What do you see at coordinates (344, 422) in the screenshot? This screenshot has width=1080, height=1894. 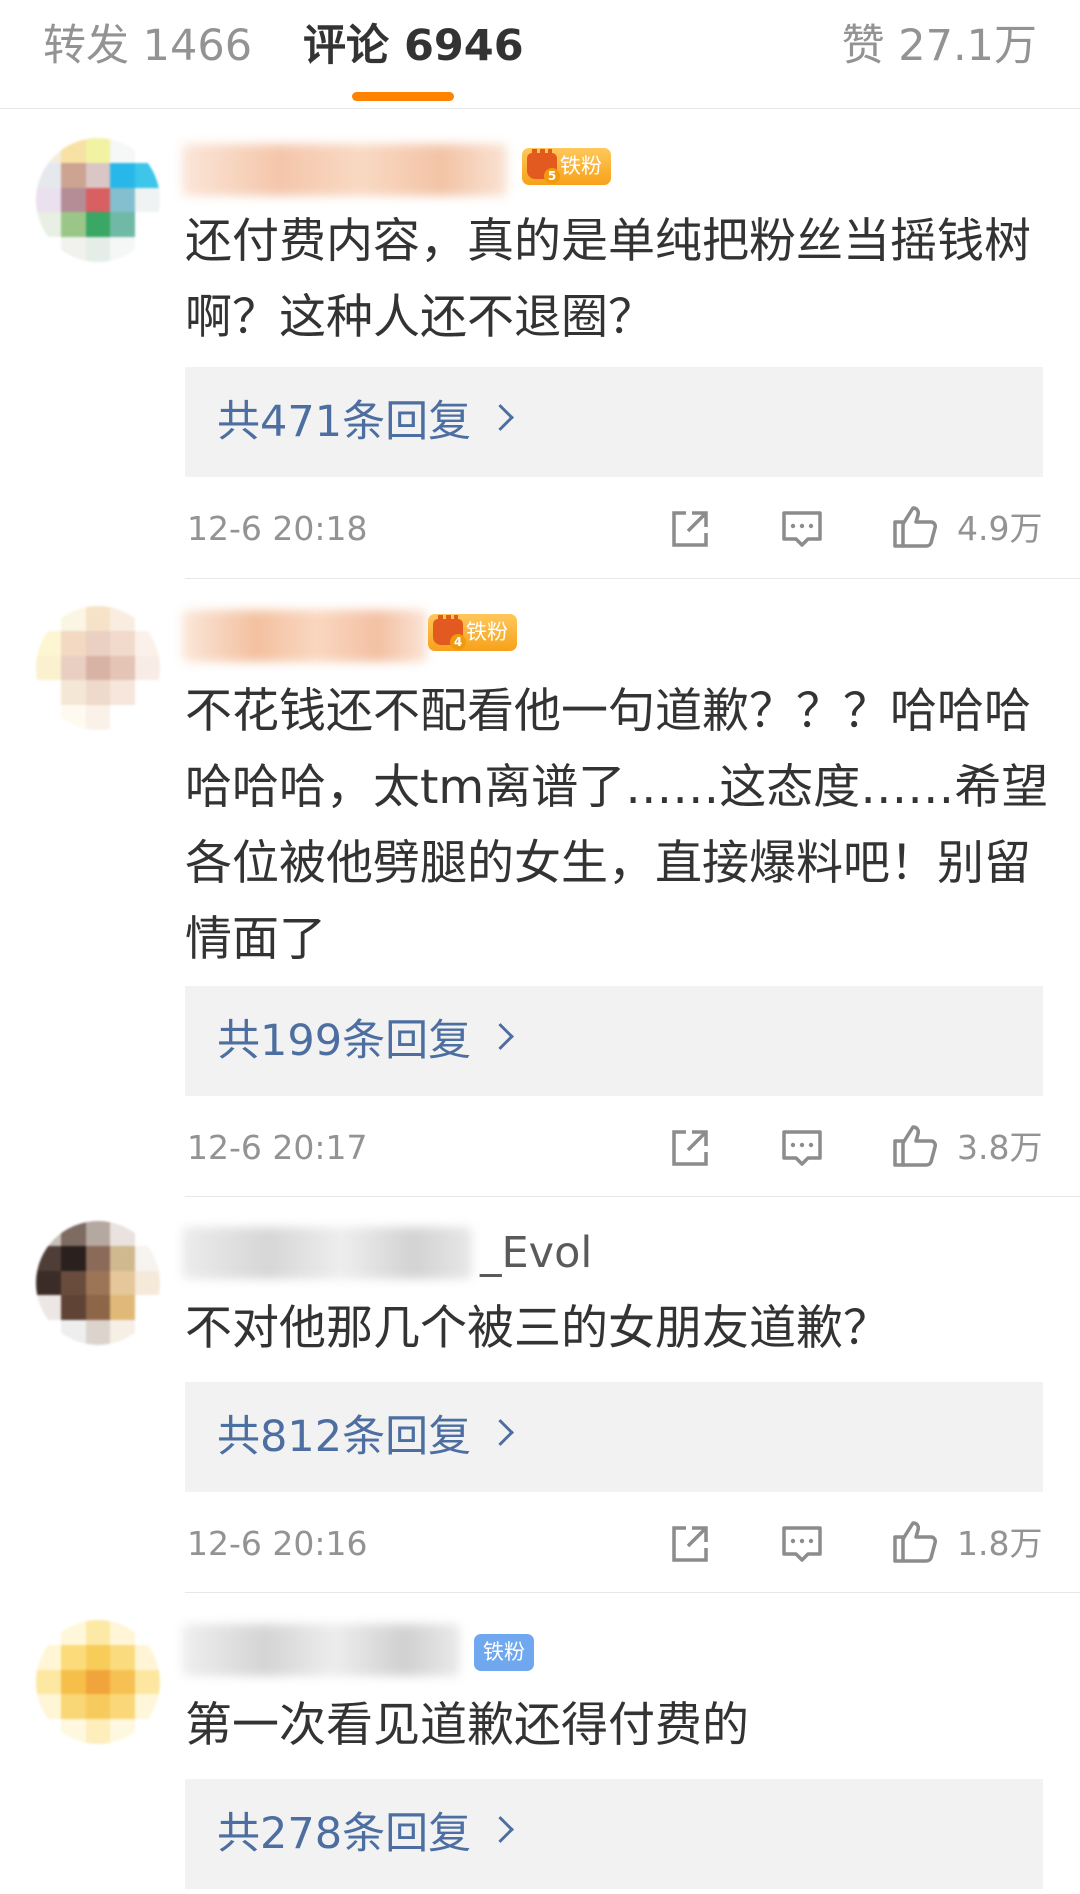 I see `replies-count: 共471条回复` at bounding box center [344, 422].